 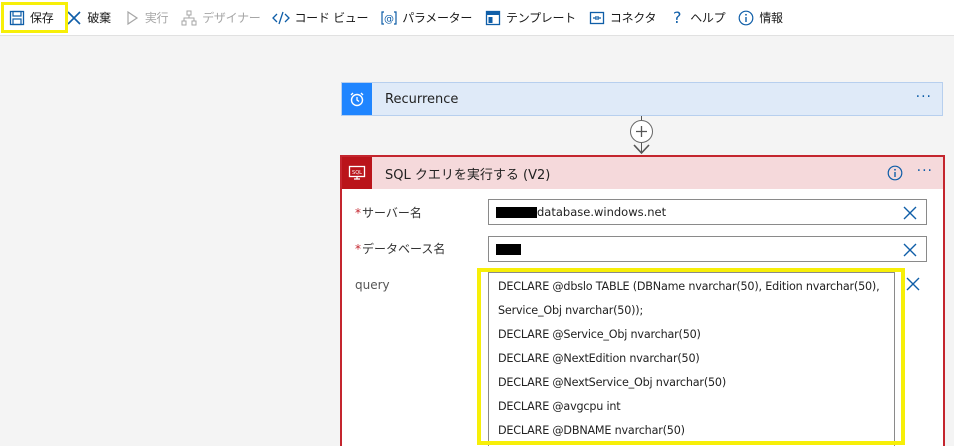 I want to click on connectors-label: コネクタ, so click(x=633, y=18).